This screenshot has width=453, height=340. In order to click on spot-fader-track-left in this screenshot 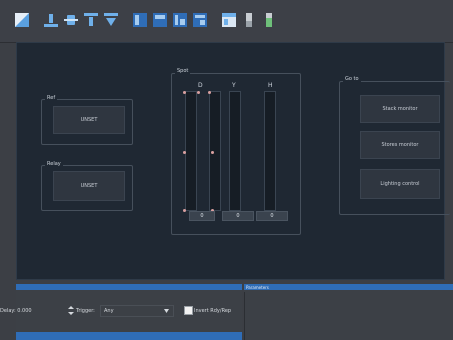, I will do `click(191, 151)`.